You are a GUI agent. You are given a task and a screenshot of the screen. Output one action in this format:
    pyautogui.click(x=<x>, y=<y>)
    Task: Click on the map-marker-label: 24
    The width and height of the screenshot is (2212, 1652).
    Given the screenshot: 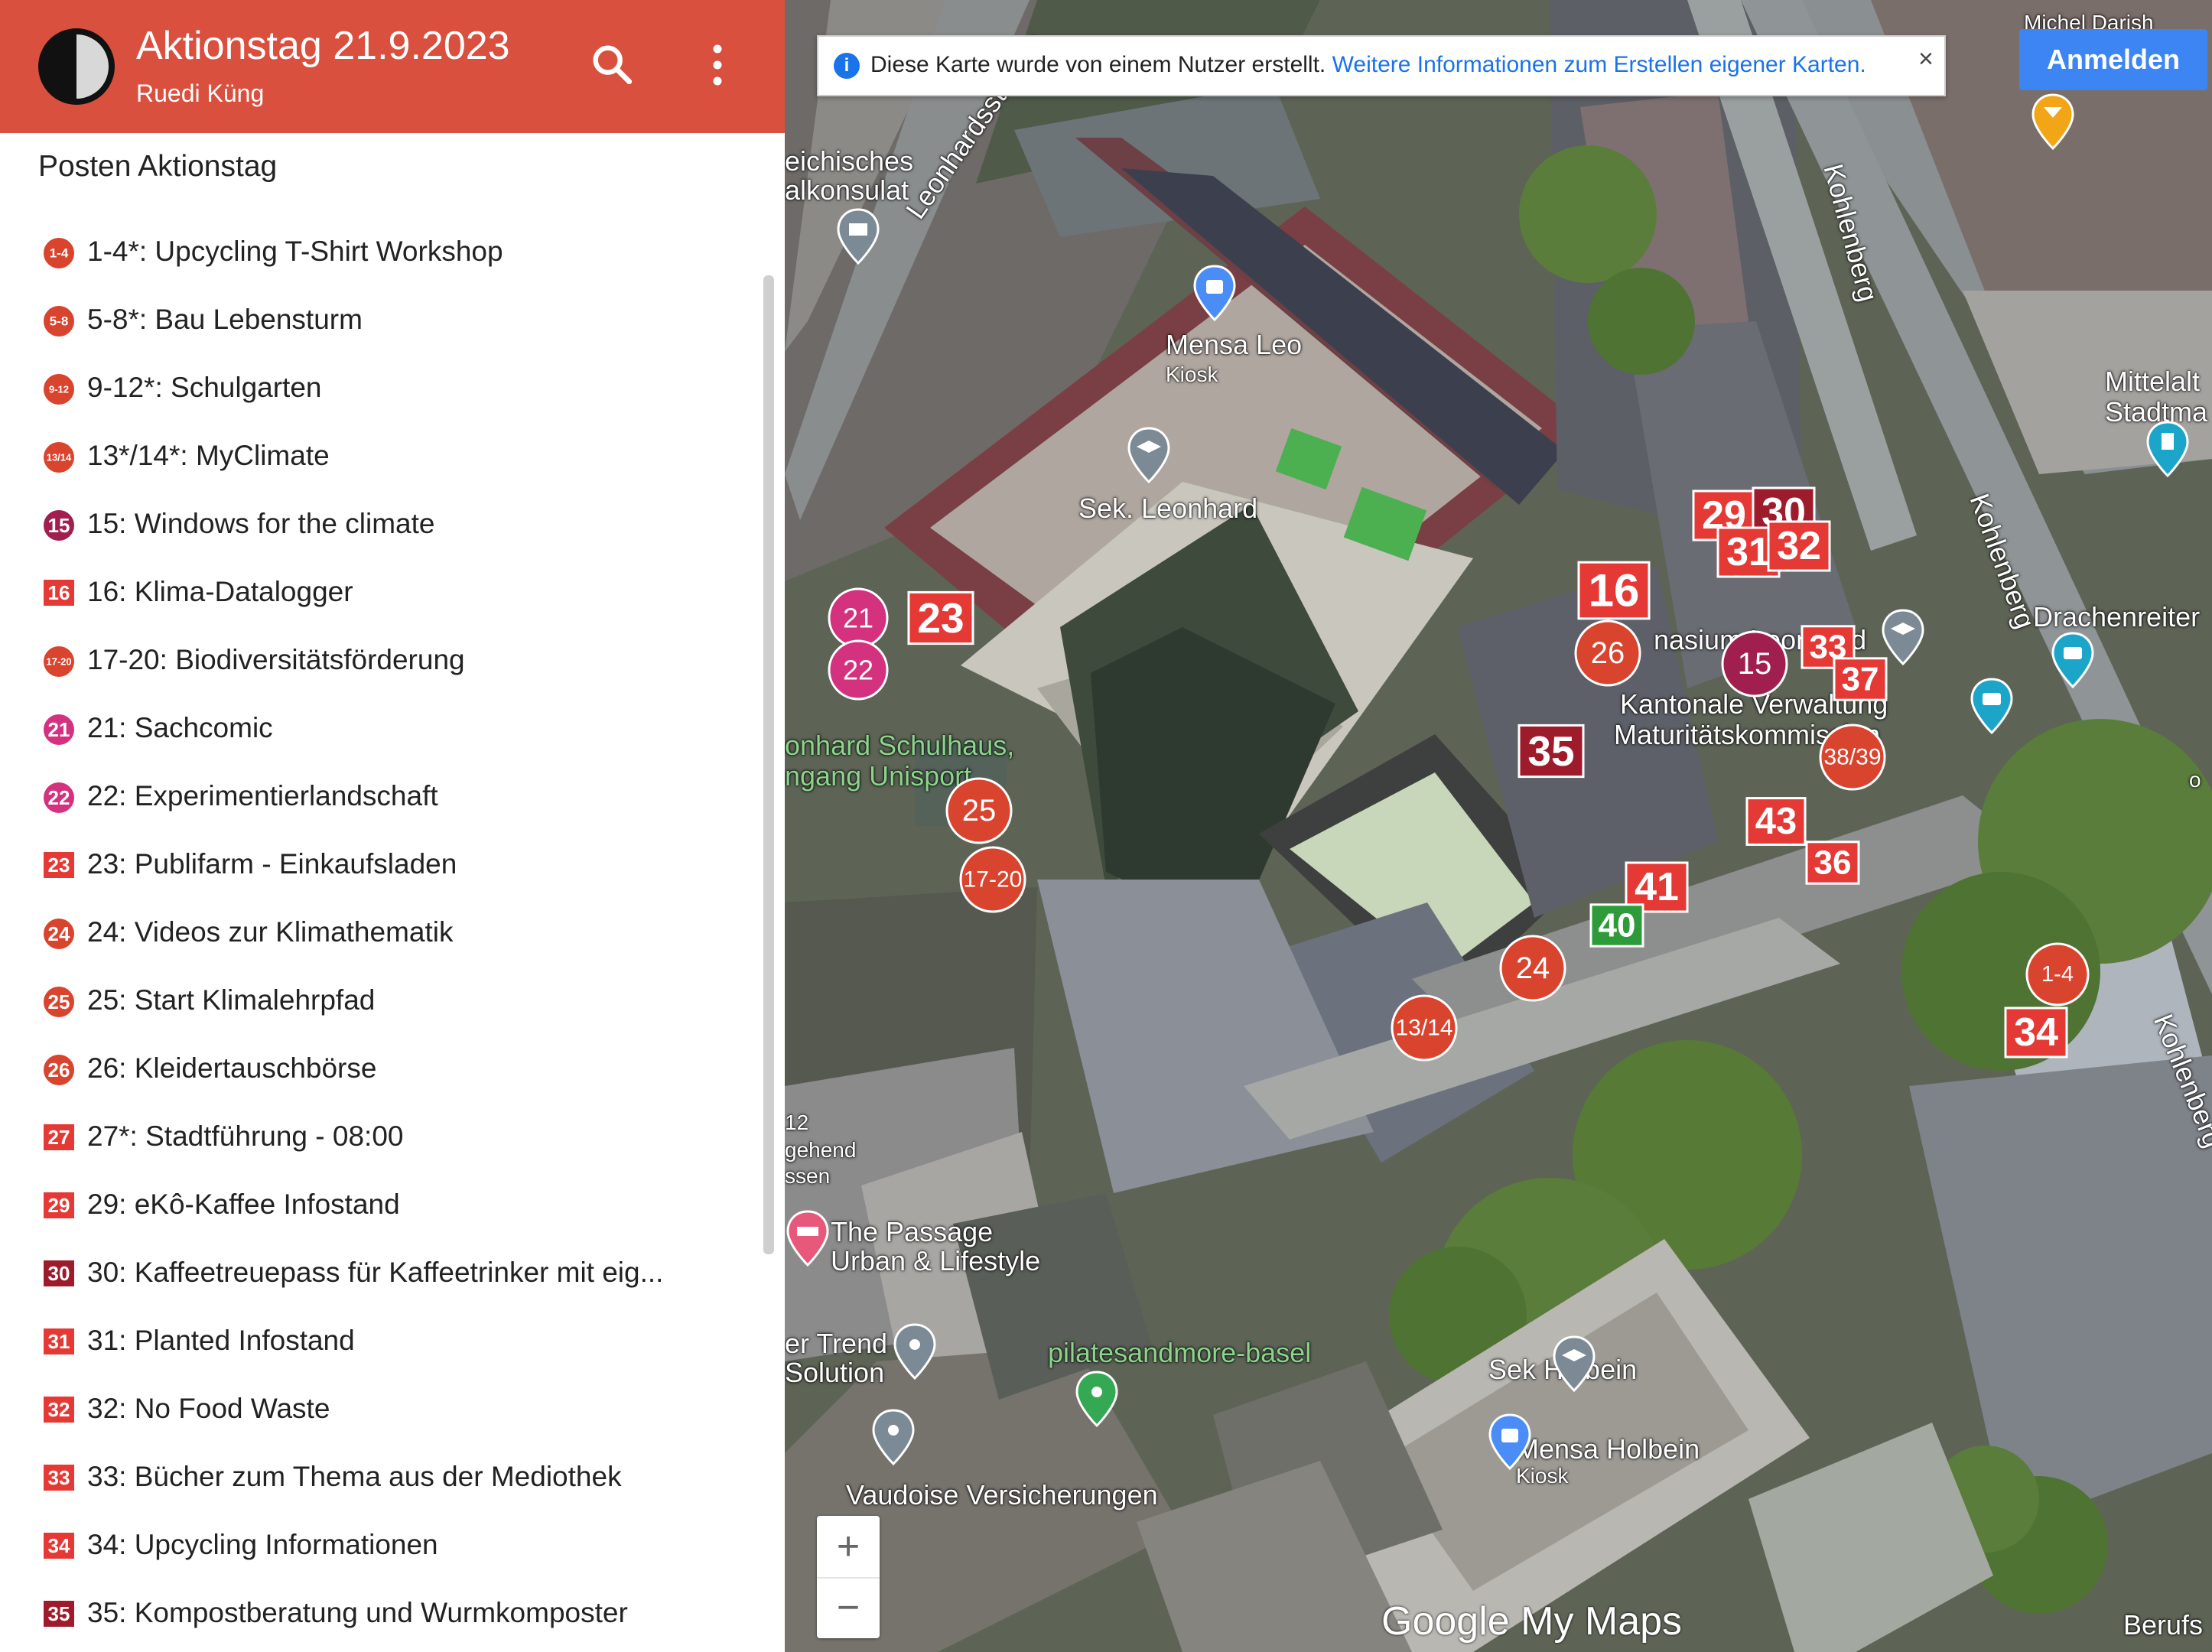 What is the action you would take?
    pyautogui.click(x=1533, y=968)
    